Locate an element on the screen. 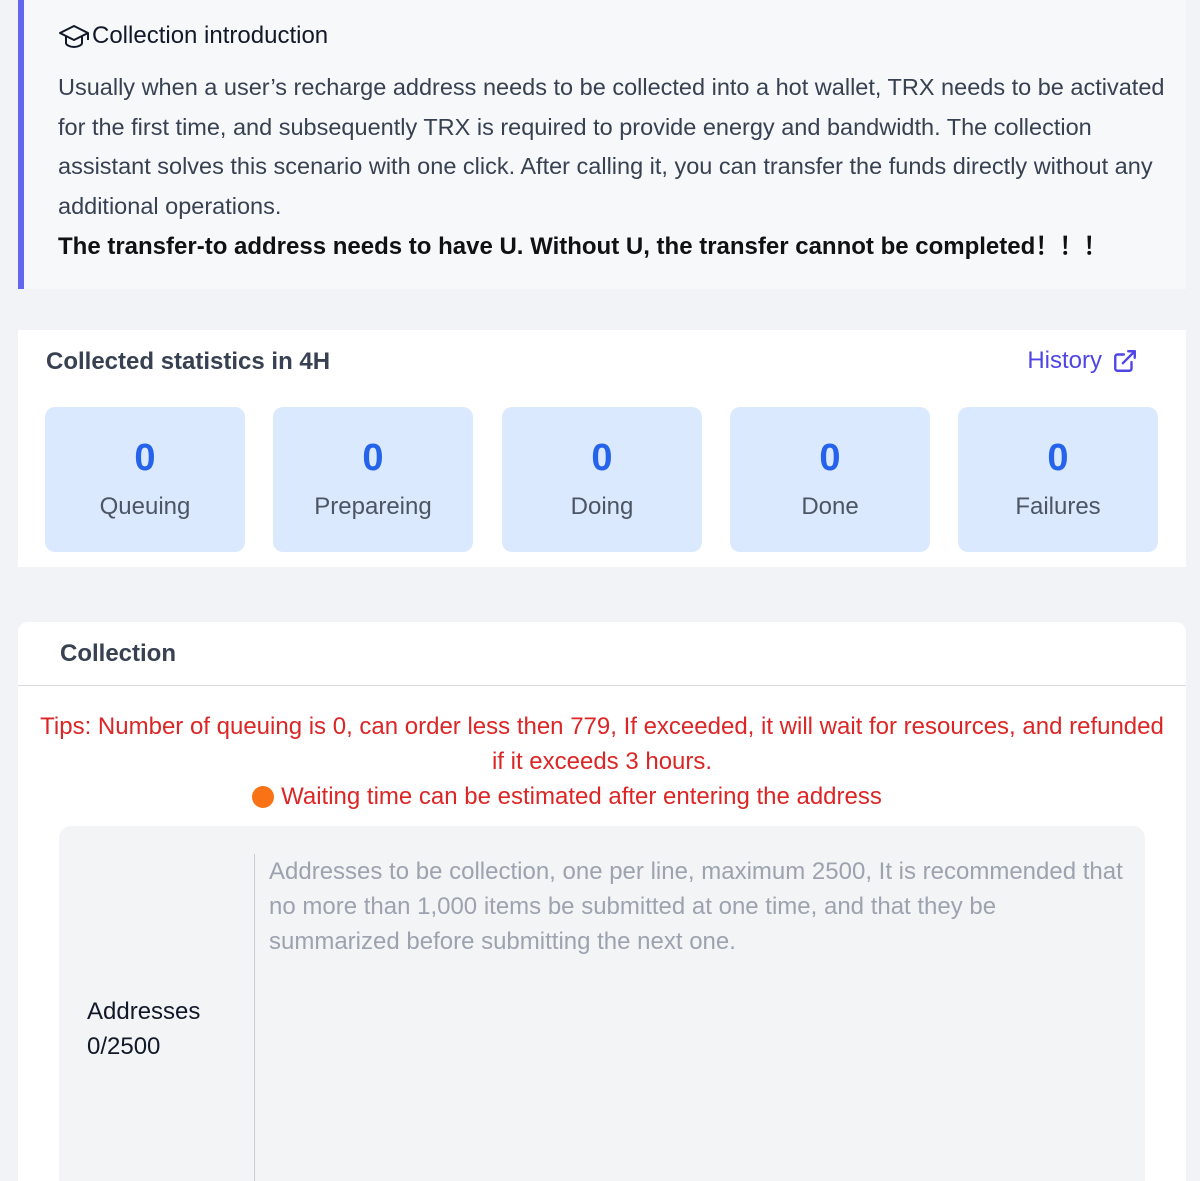 Image resolution: width=1200 pixels, height=1181 pixels. addresses-count: 0/2500 is located at coordinates (124, 1046).